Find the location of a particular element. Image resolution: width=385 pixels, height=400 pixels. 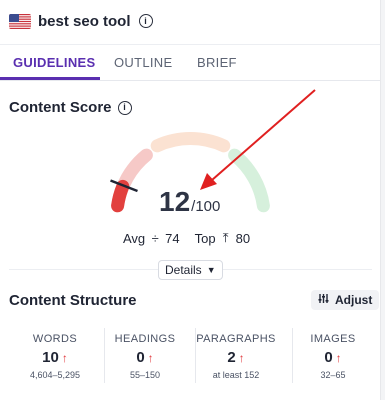

scrollbar is located at coordinates (382, 200).